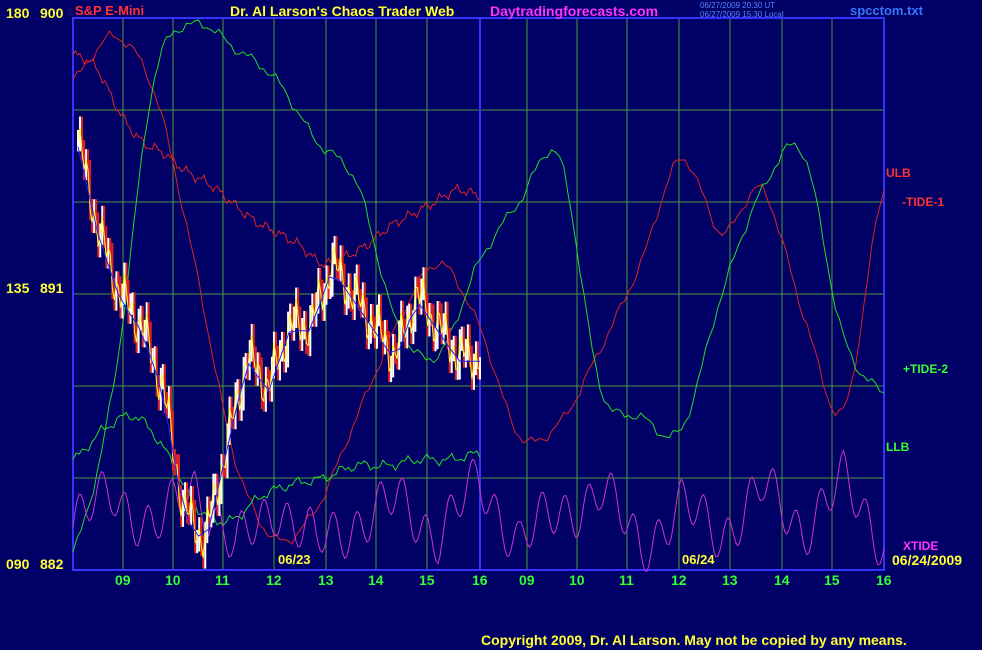  I want to click on series-ulb, so click(276, 159).